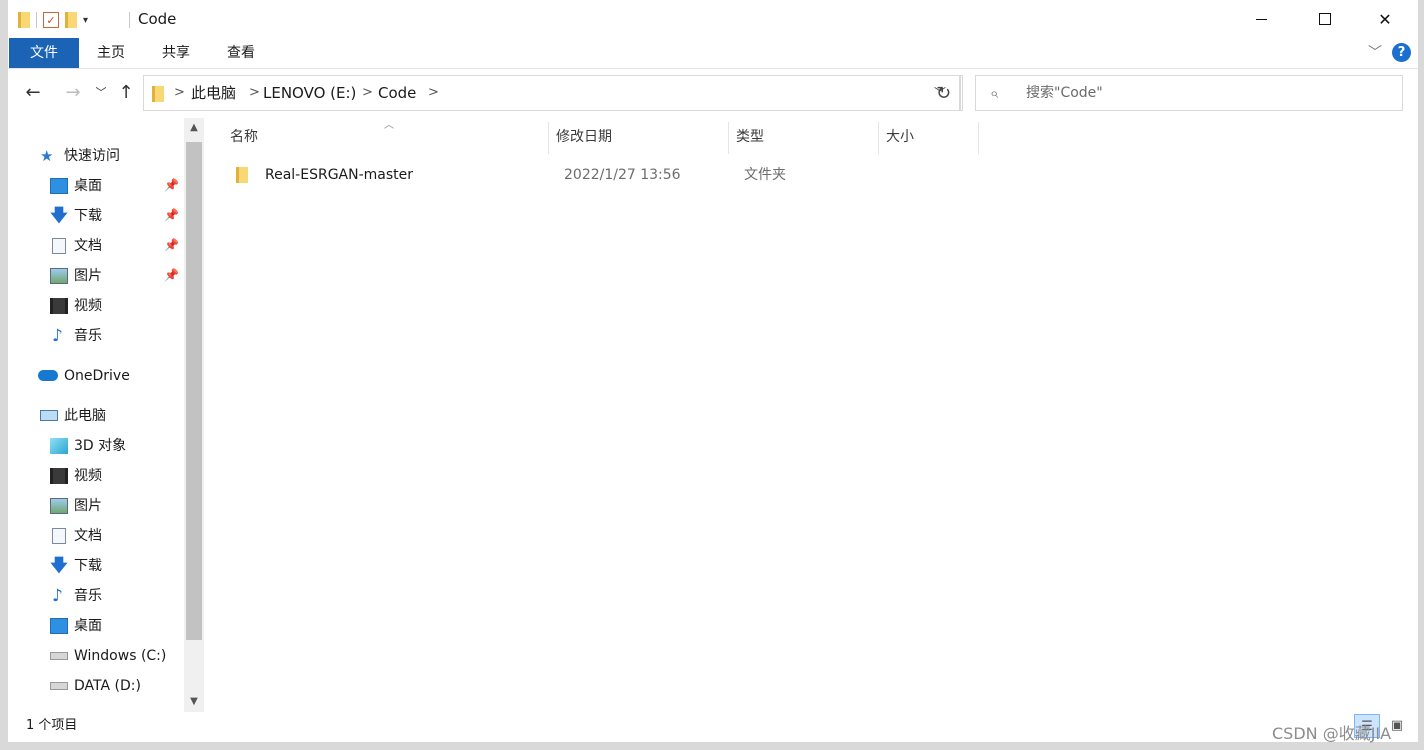  What do you see at coordinates (96, 686) in the screenshot?
I see `sidebar-item-drive-d: DATA (D:)` at bounding box center [96, 686].